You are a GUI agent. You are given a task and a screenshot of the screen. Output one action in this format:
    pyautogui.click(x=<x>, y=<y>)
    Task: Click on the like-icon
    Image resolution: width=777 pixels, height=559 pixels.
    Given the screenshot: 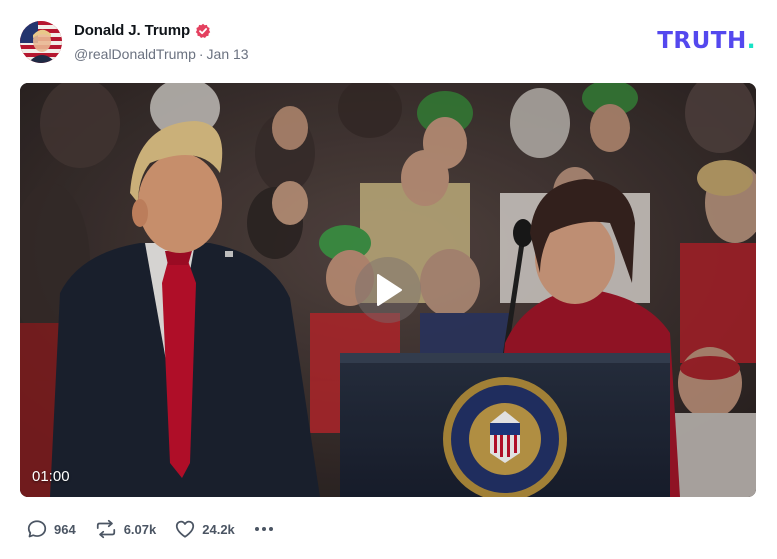 What is the action you would take?
    pyautogui.click(x=185, y=529)
    